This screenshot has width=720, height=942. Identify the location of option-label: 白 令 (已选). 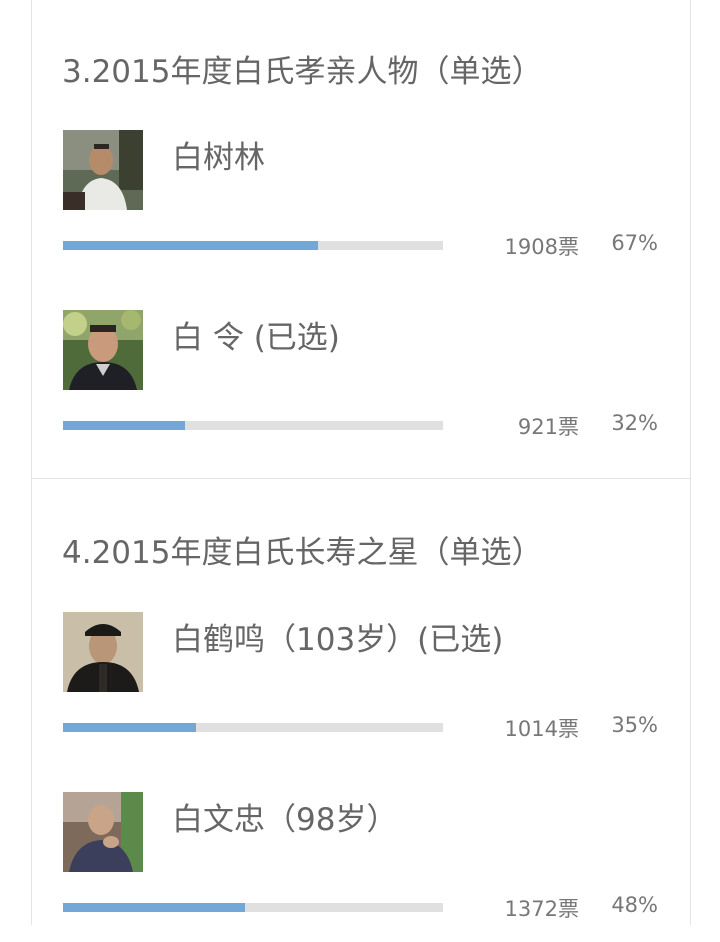
(256, 338).